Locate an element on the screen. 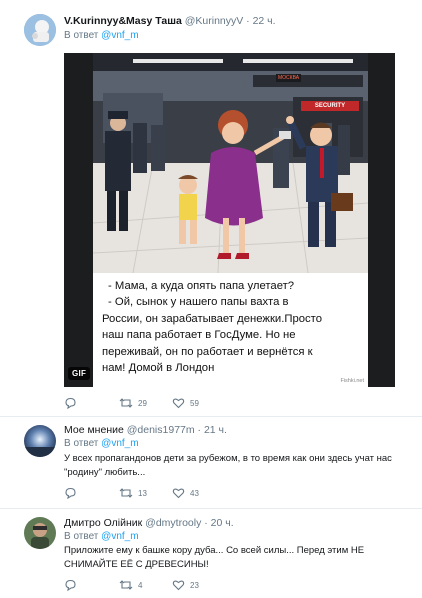 The height and width of the screenshot is (598, 422). author-name: Дмитро Олійник is located at coordinates (103, 523).